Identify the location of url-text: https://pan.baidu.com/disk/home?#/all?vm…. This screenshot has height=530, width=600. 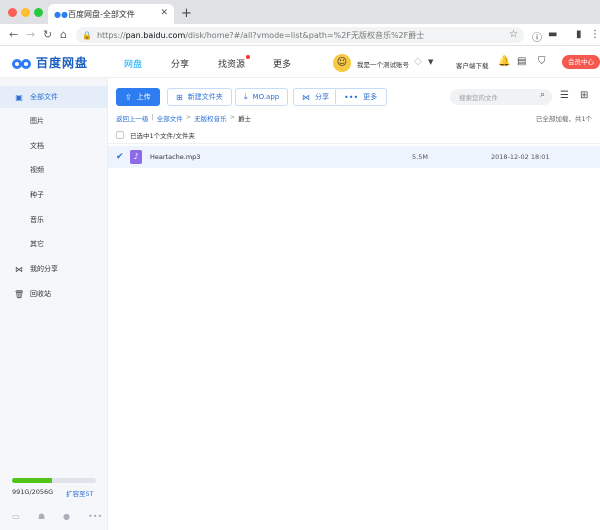
(260, 35).